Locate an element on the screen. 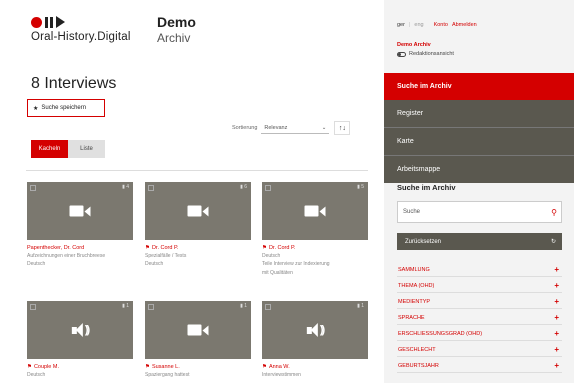  facet-label: SPRACHE is located at coordinates (411, 317).